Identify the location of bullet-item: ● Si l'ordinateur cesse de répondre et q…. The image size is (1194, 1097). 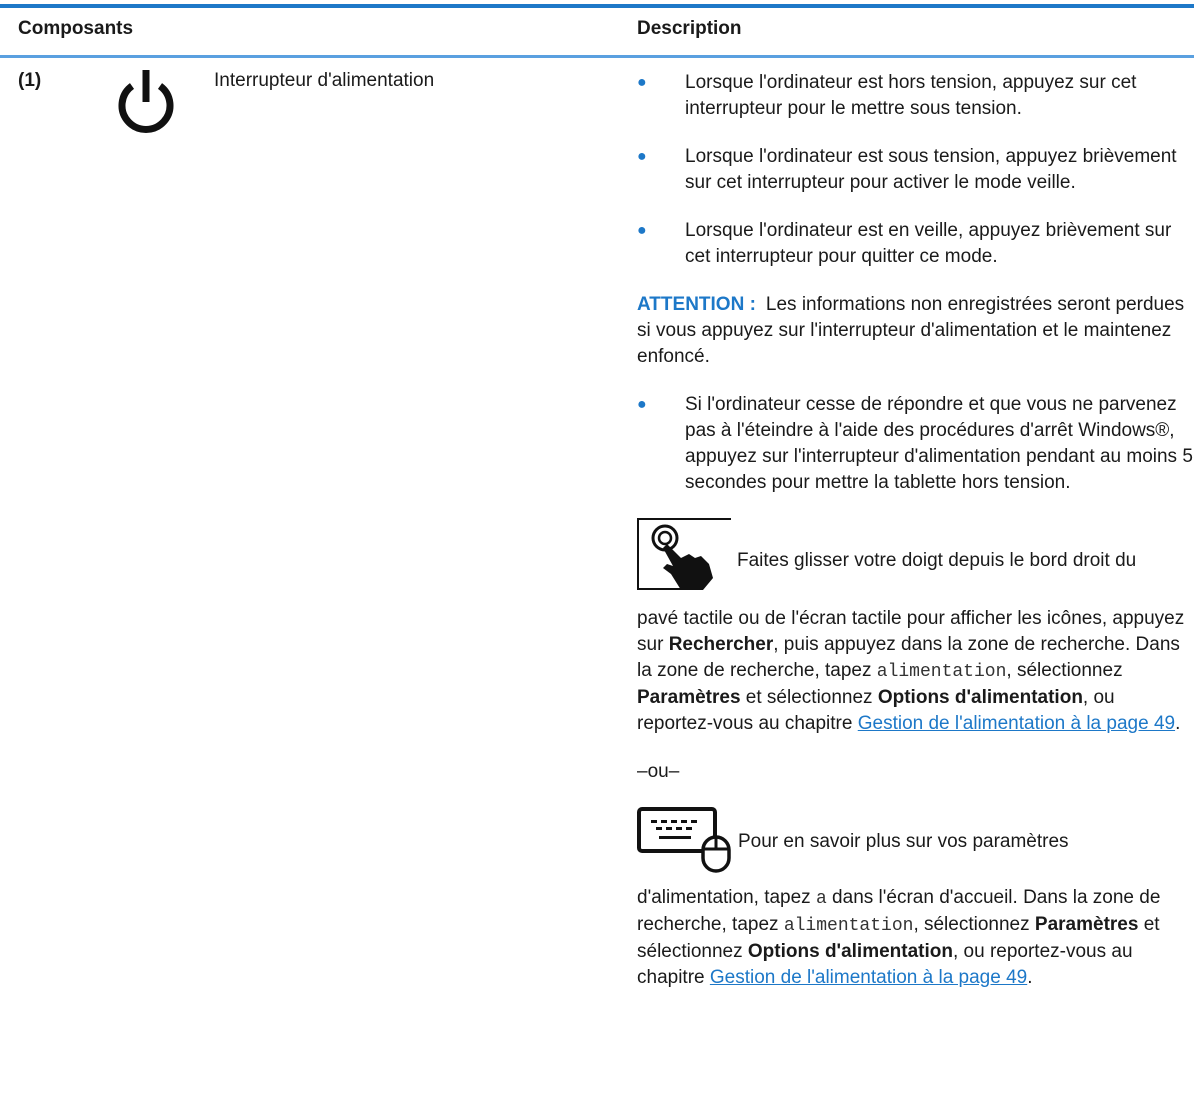
(915, 444).